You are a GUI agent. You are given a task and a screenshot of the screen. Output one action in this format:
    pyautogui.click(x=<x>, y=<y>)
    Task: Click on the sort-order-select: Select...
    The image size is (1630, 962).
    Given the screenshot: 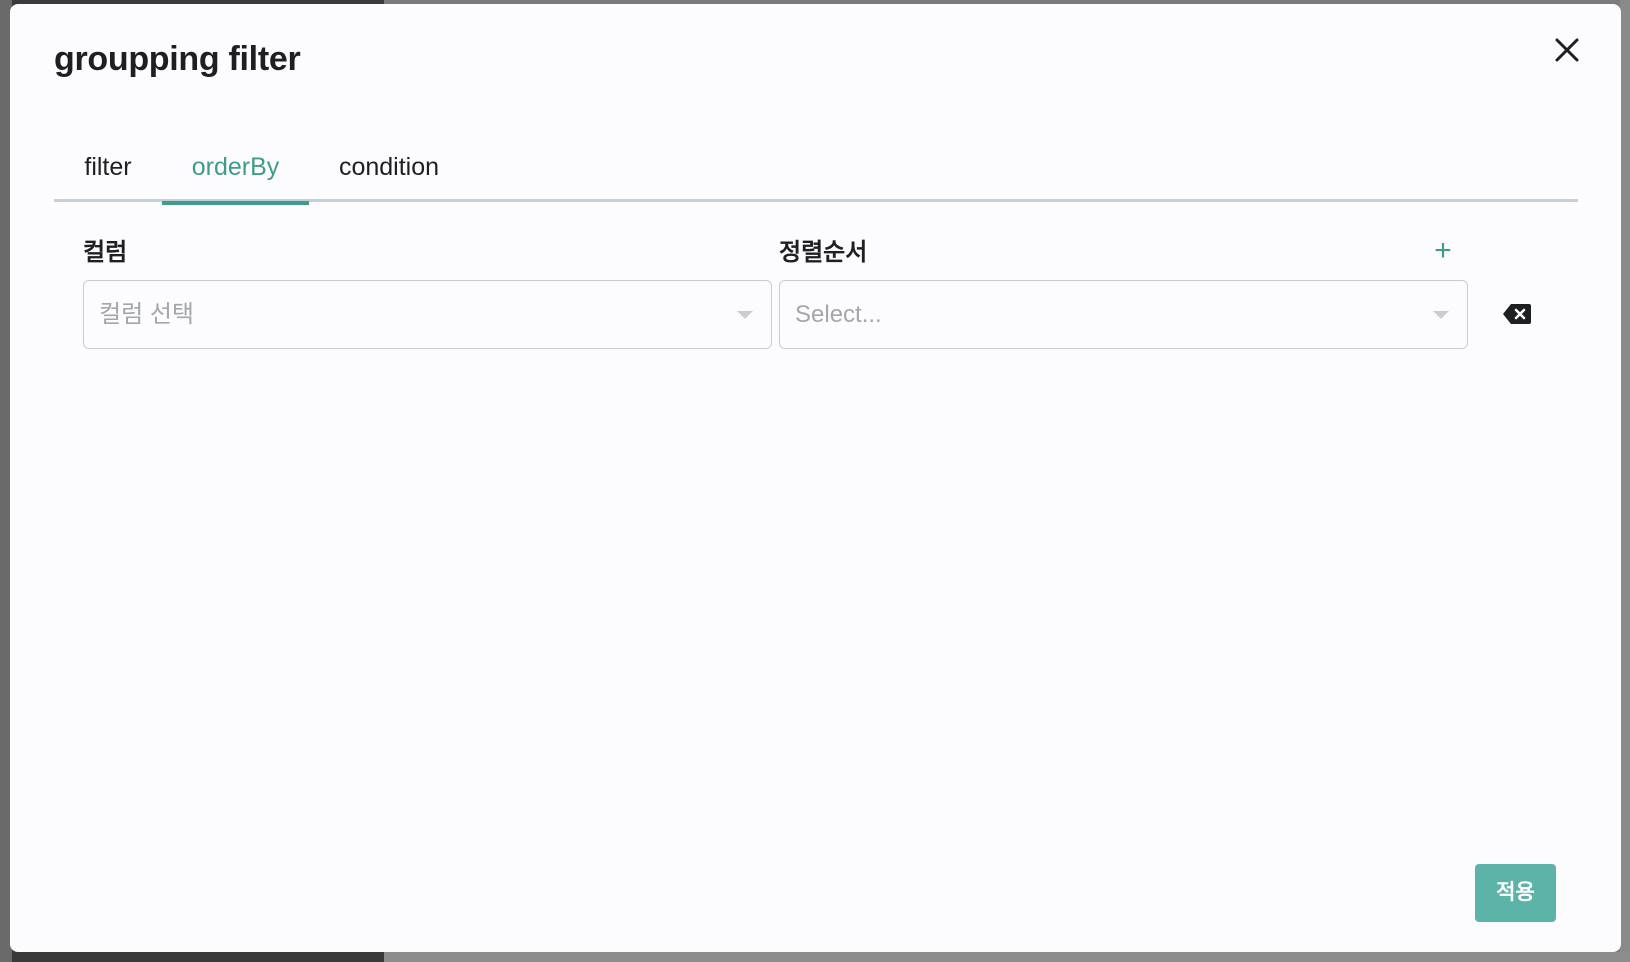 What is the action you would take?
    pyautogui.click(x=1123, y=314)
    